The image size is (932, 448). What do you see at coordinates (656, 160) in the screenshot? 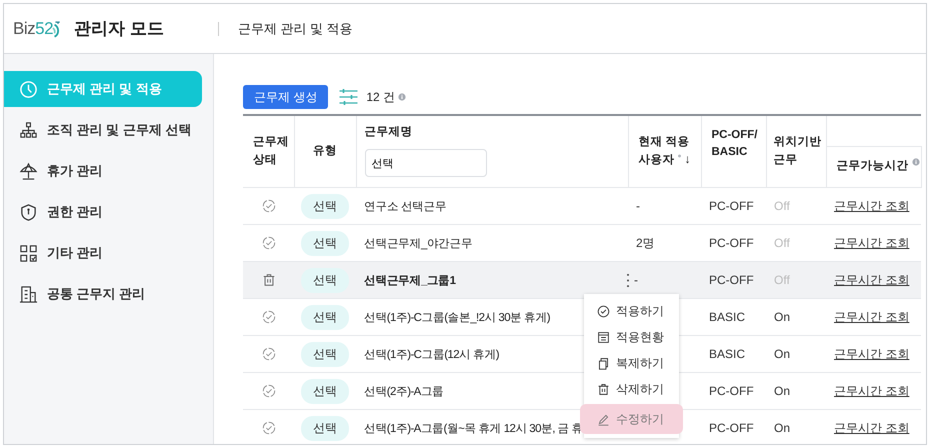
I see `column-header: 사용자` at bounding box center [656, 160].